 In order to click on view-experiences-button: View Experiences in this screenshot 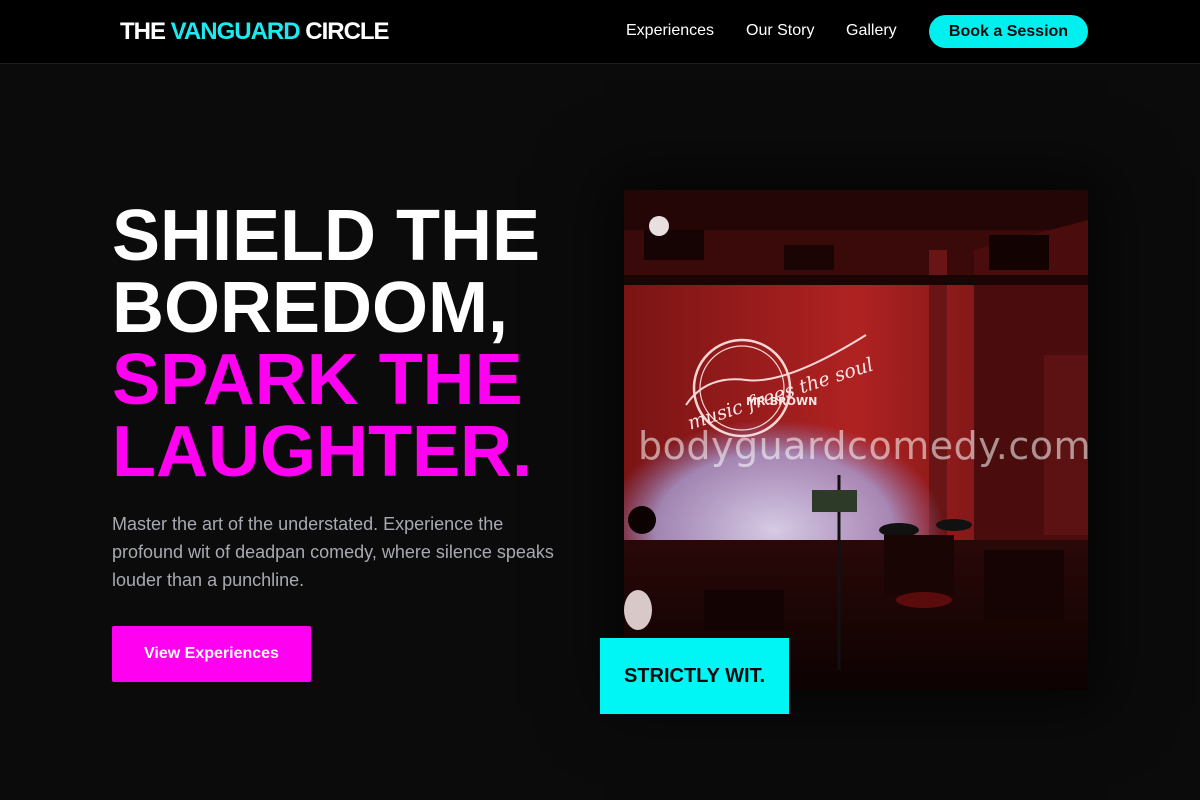, I will do `click(211, 654)`.